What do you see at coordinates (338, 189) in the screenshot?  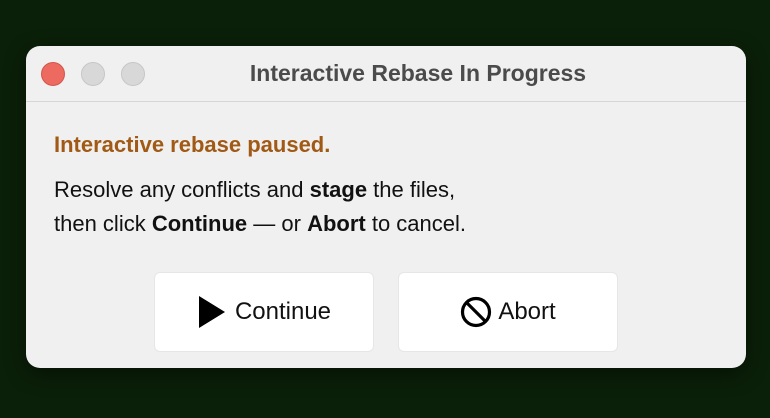 I see `message-bold-stage: stage` at bounding box center [338, 189].